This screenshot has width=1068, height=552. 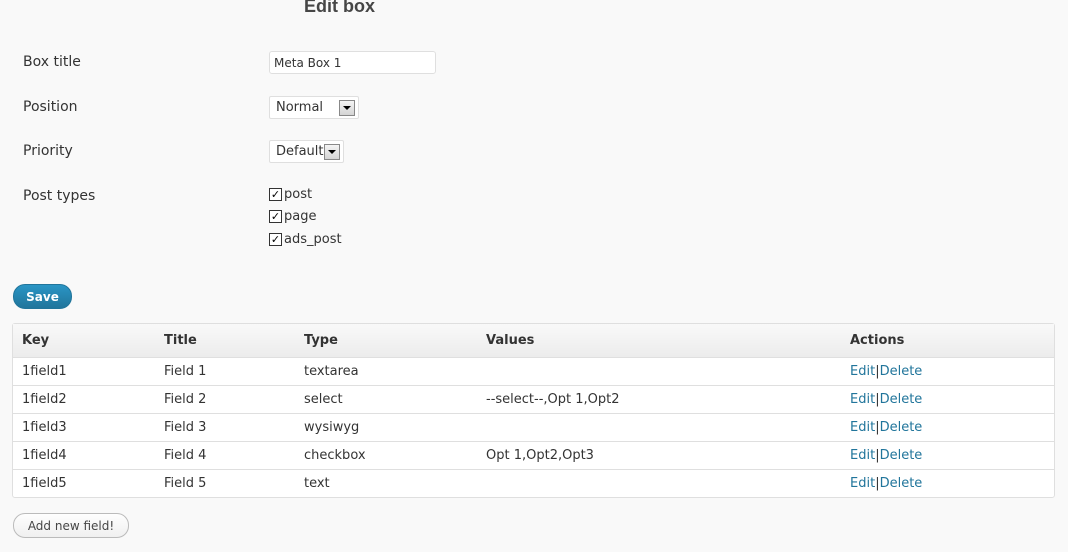 I want to click on cell-type: select, so click(x=386, y=400).